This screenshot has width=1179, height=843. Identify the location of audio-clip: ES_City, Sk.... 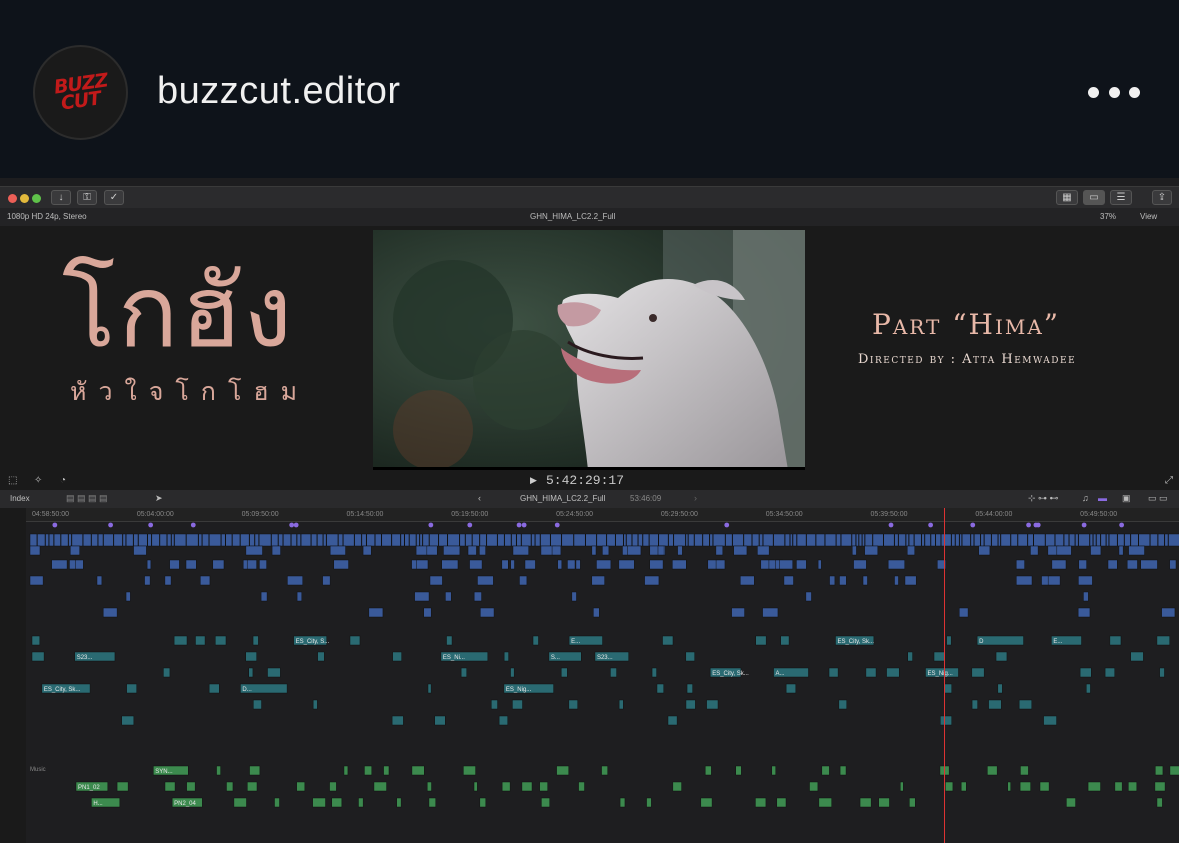
(66, 688).